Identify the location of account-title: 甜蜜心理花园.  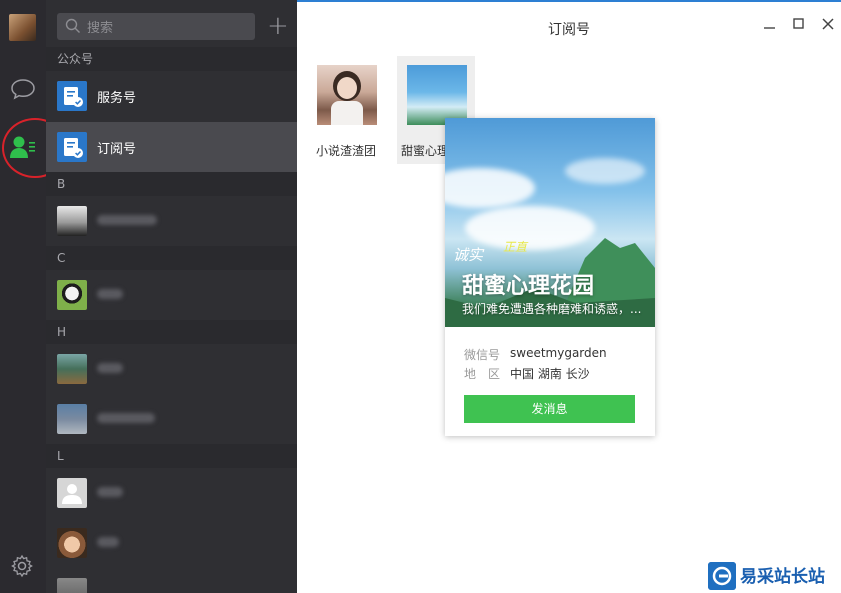
(528, 286).